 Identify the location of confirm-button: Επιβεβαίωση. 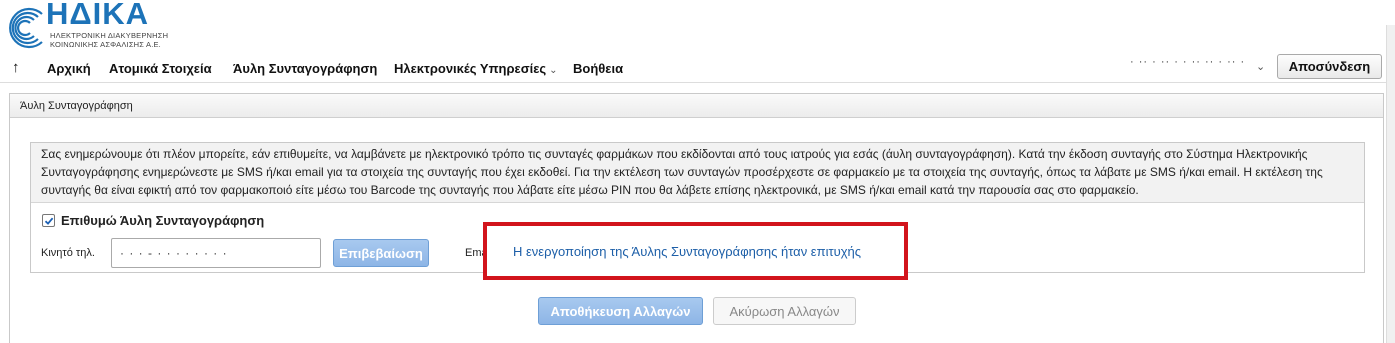
(381, 253).